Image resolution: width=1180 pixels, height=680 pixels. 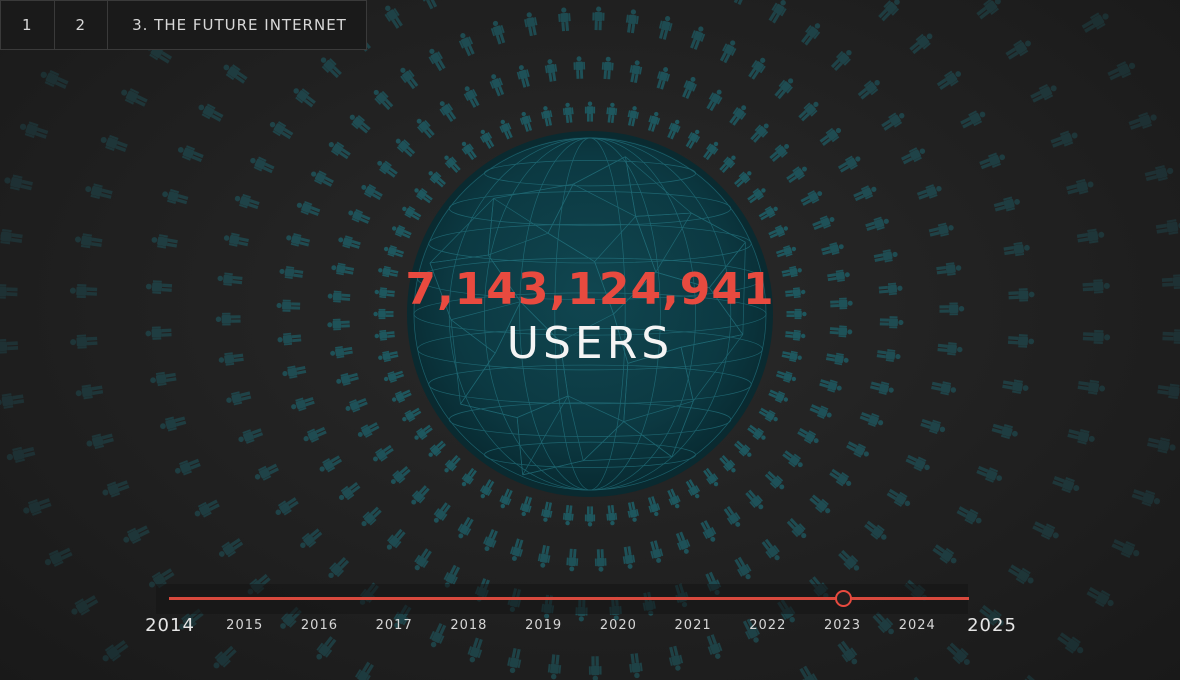 What do you see at coordinates (917, 625) in the screenshot?
I see `year-label-2024: 2024` at bounding box center [917, 625].